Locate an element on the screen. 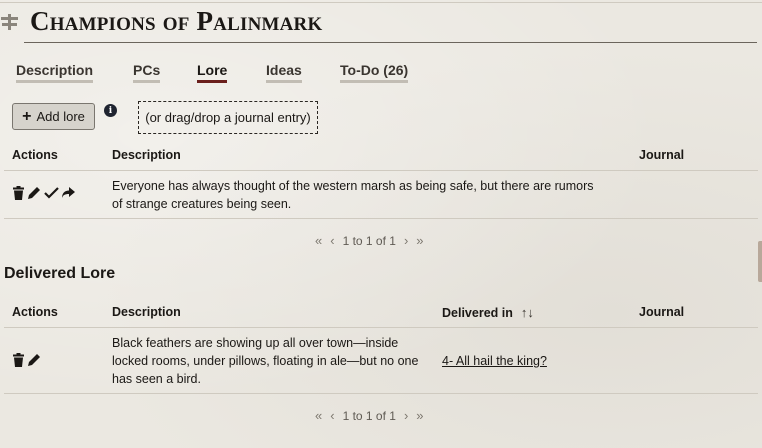 This screenshot has height=448, width=762. delivered-in-label: Delivered in is located at coordinates (477, 313).